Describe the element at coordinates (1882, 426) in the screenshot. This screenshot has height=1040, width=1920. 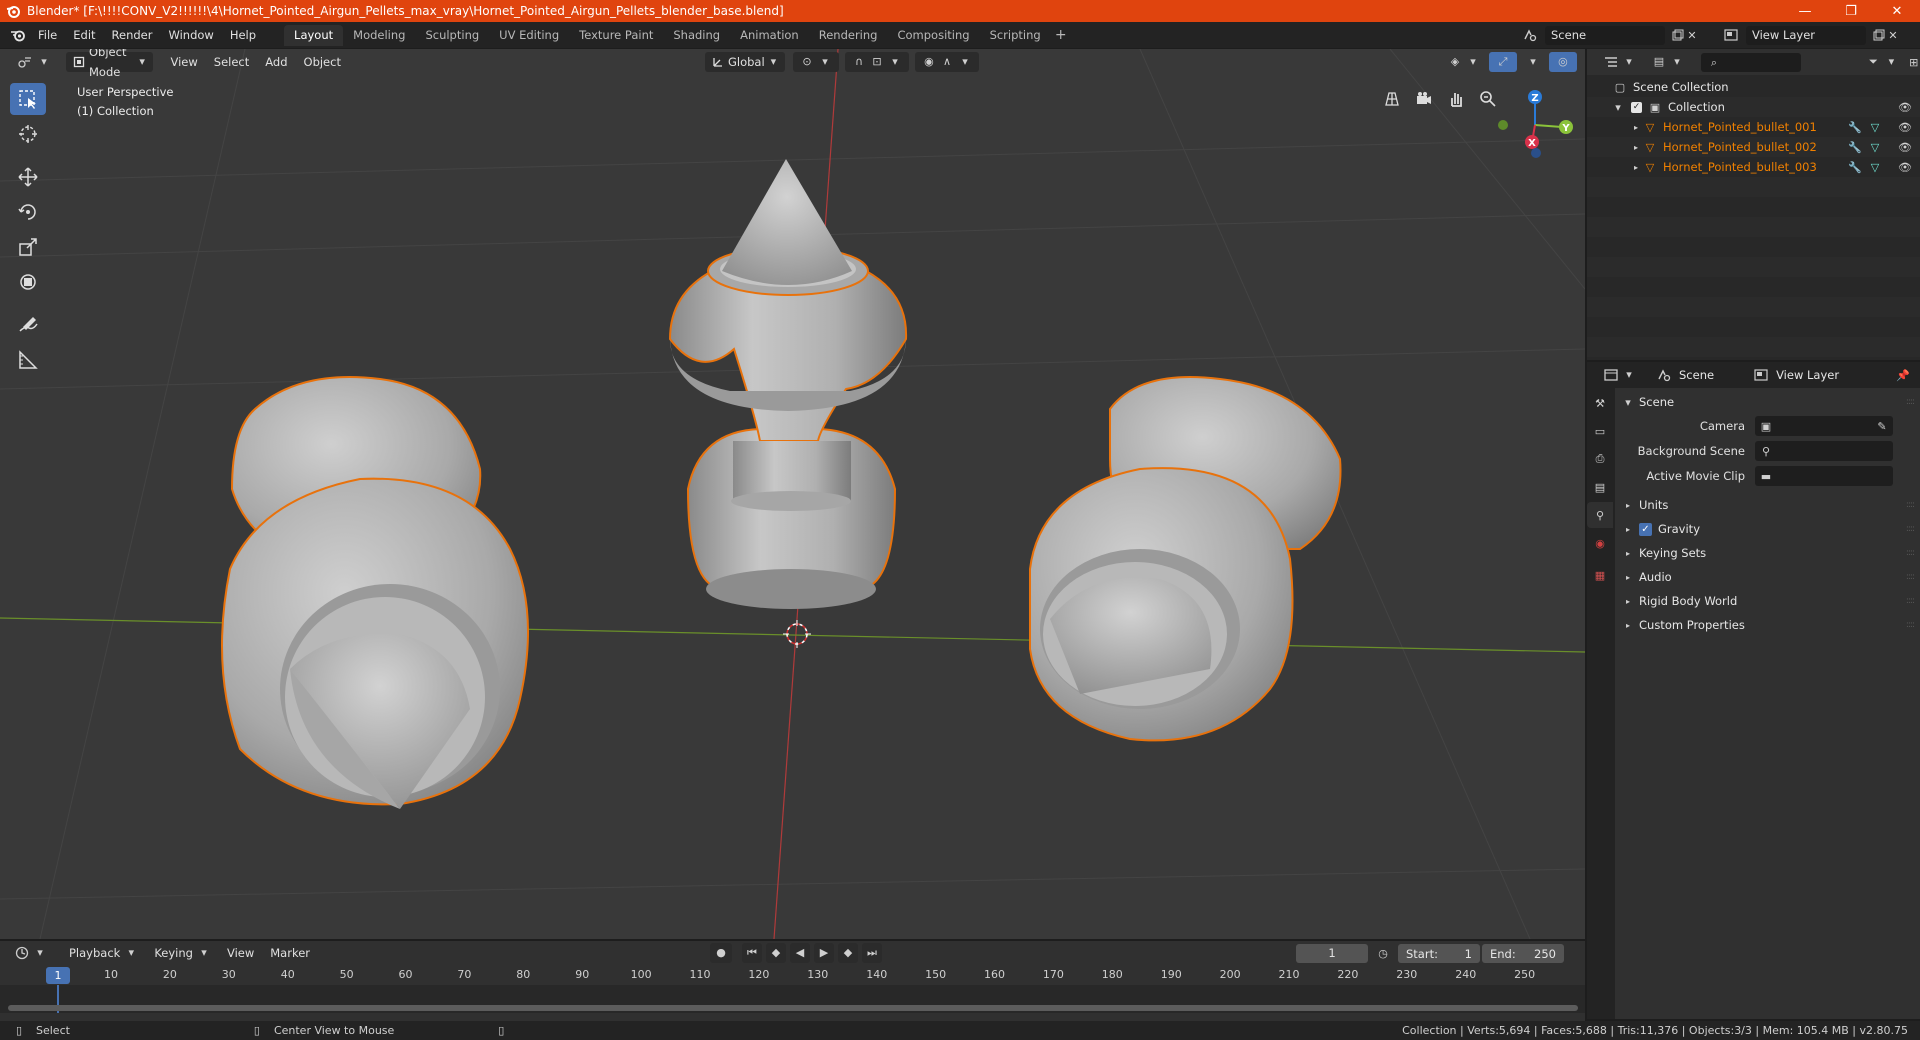
I see `eyedropper-icon: ✎` at that location.